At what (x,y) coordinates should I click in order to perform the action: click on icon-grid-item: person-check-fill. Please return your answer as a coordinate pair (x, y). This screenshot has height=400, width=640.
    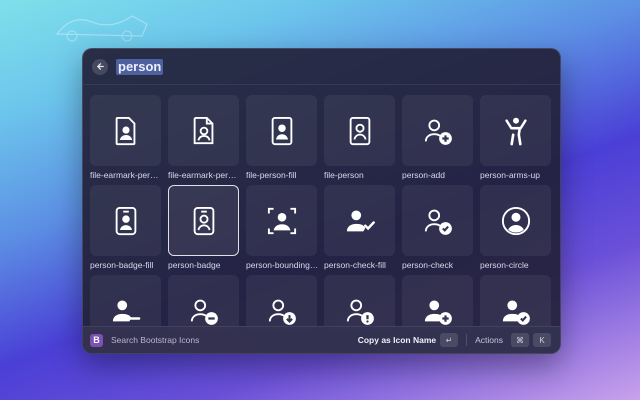
    Looking at the image, I should click on (359, 227).